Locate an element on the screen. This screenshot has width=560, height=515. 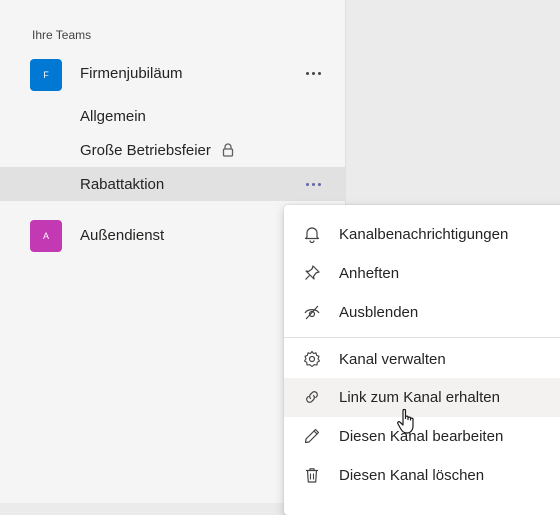
menu-item-label: Link zum Kanal erhalten is located at coordinates (419, 397).